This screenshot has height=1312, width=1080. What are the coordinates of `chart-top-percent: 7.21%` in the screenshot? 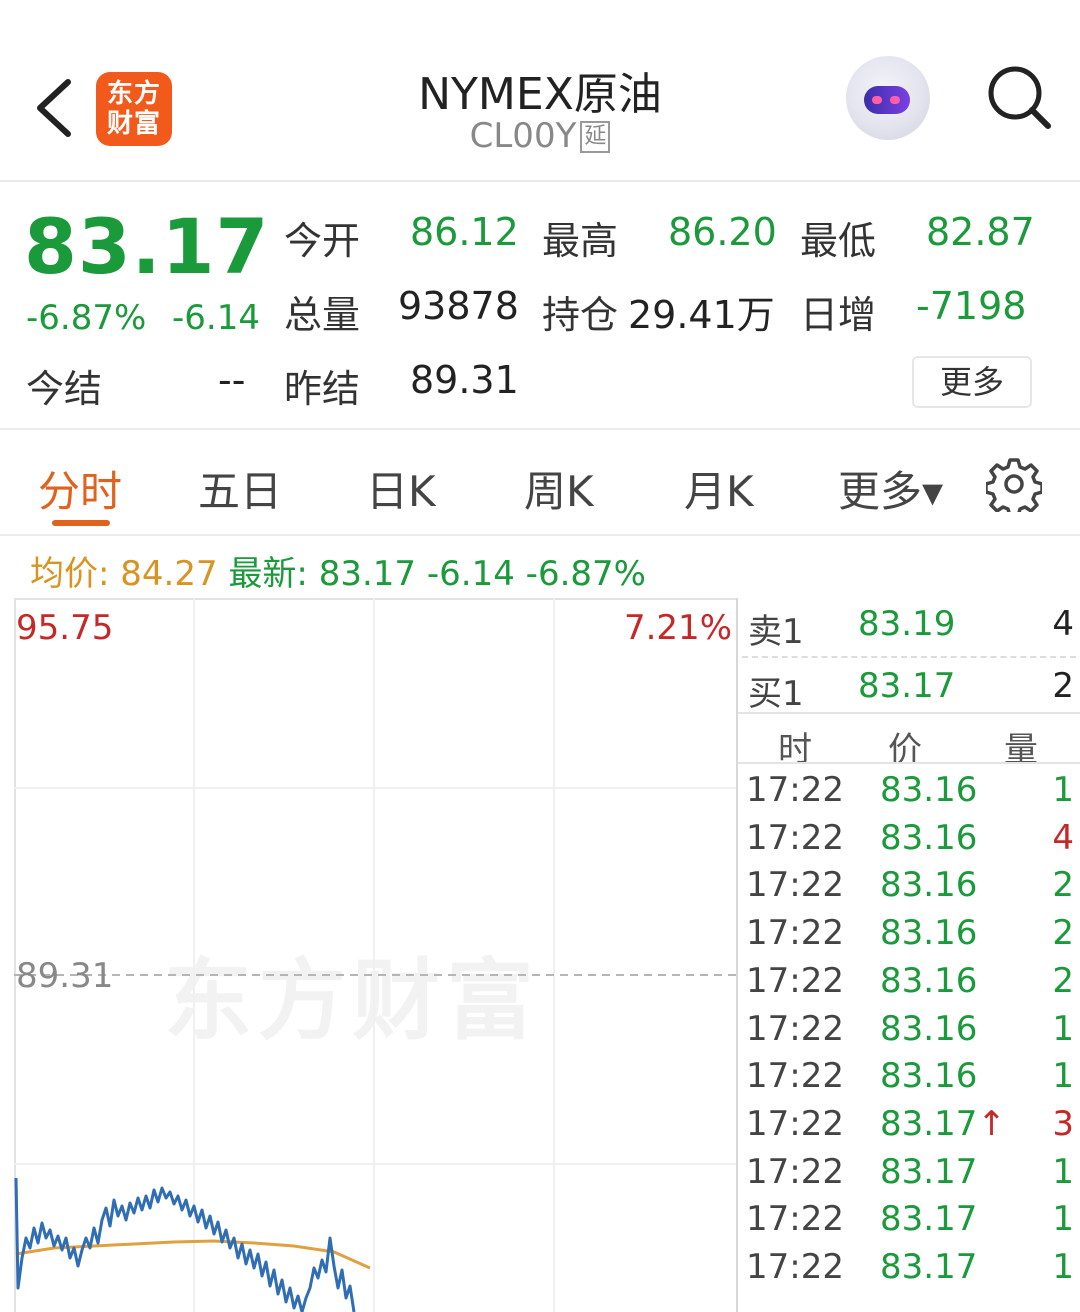 It's located at (677, 628).